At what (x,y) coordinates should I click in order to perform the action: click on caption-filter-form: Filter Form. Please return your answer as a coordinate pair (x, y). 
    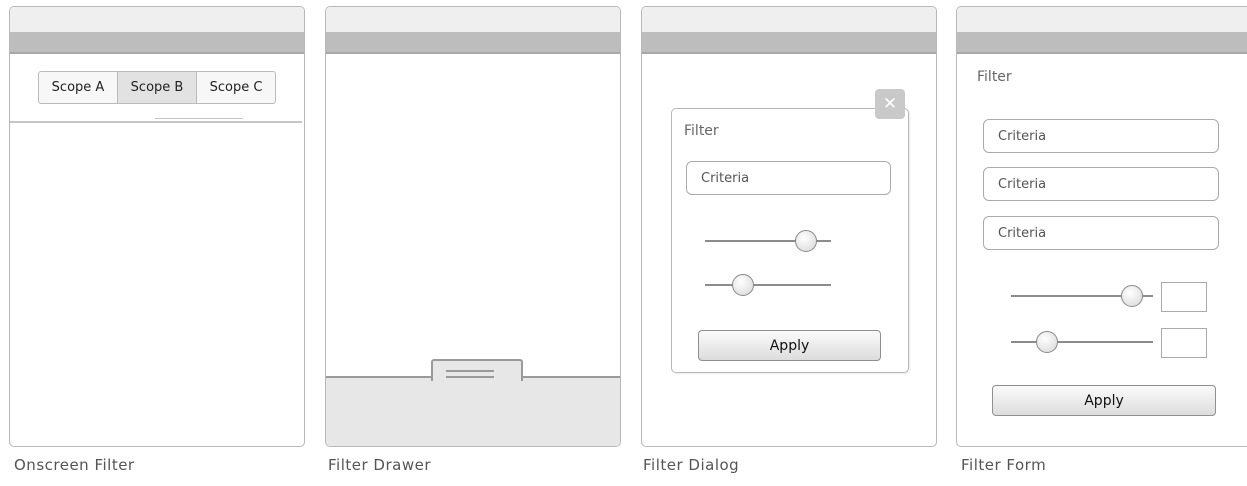
    Looking at the image, I should click on (1004, 465).